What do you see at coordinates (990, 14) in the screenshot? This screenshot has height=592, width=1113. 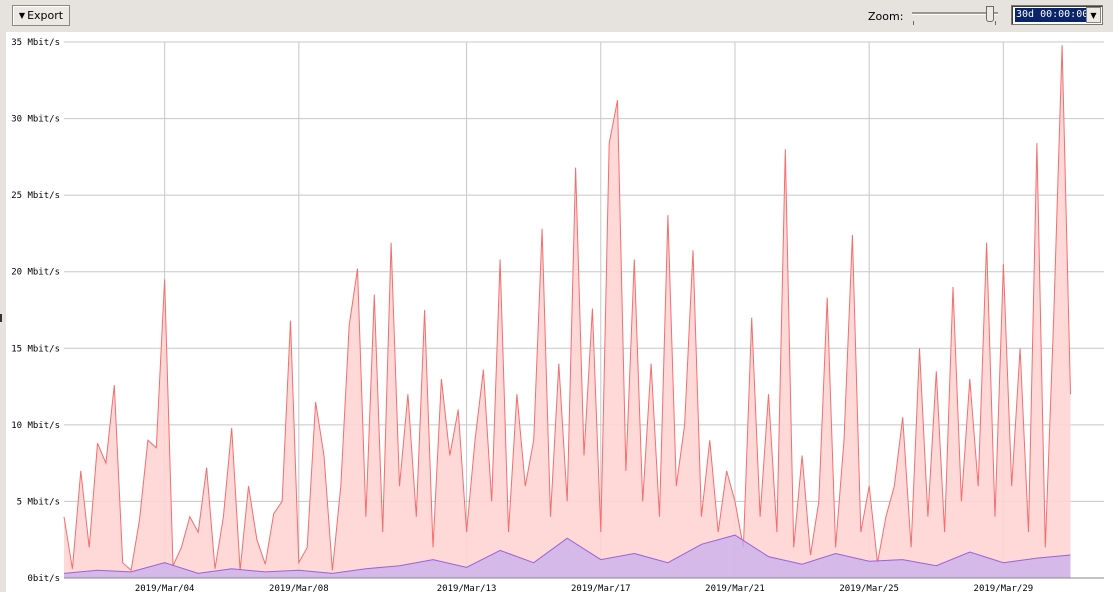 I see `zoom-slider-thumb` at bounding box center [990, 14].